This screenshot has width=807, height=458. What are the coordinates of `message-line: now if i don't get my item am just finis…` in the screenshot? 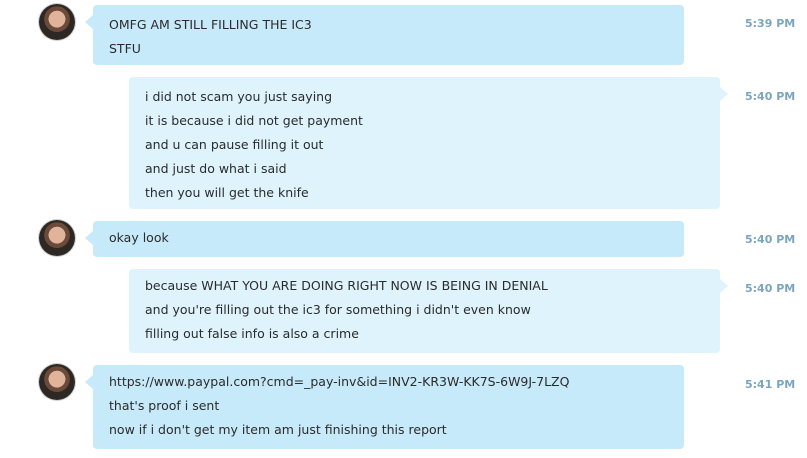 It's located at (278, 429).